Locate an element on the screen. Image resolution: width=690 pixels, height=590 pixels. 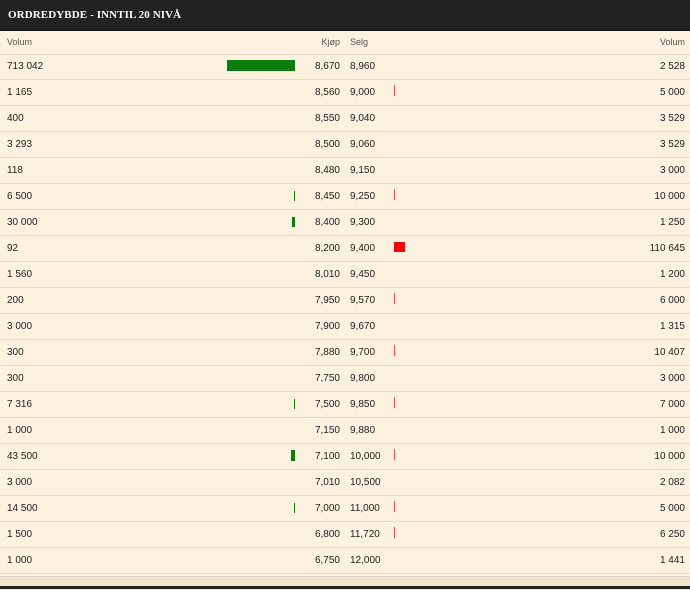
buy-price-cell: 7,750 is located at coordinates (327, 378).